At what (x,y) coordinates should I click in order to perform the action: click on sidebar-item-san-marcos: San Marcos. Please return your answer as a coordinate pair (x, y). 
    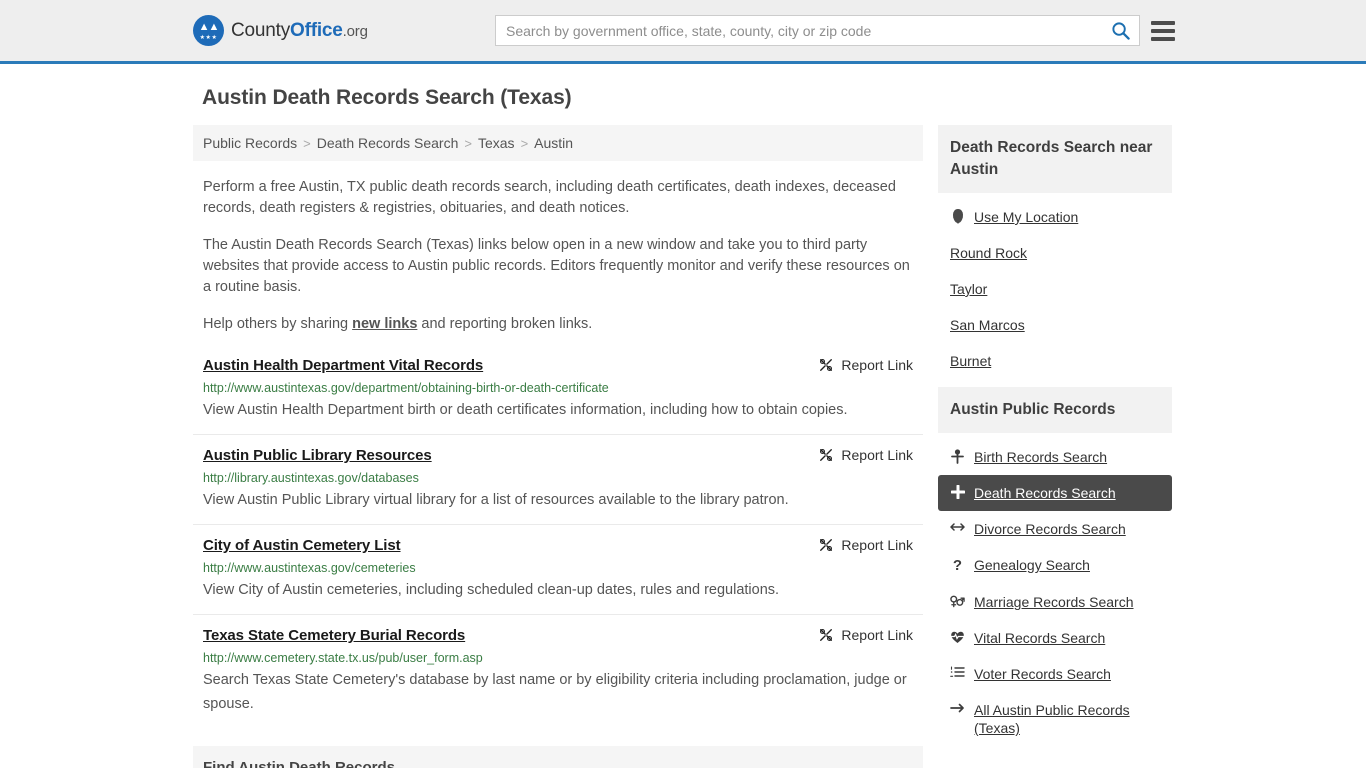
    Looking at the image, I should click on (1055, 325).